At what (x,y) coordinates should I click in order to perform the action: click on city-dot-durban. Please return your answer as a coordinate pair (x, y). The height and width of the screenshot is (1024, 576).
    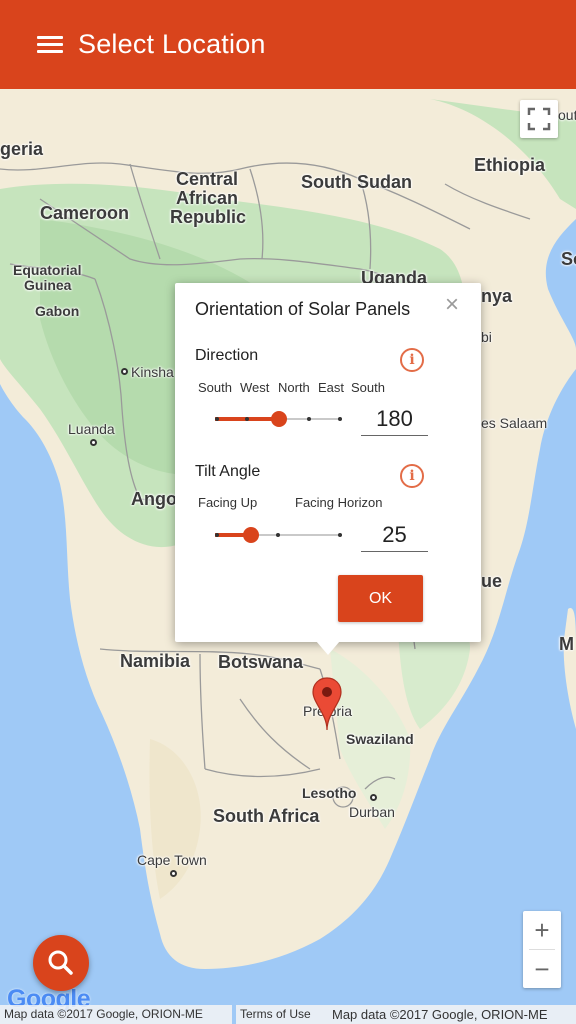
    Looking at the image, I should click on (373, 797).